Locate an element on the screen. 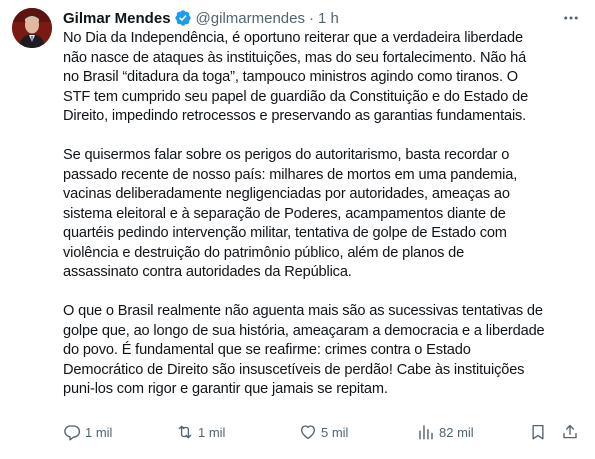 The image size is (595, 459). views-button: 82 mil is located at coordinates (445, 432).